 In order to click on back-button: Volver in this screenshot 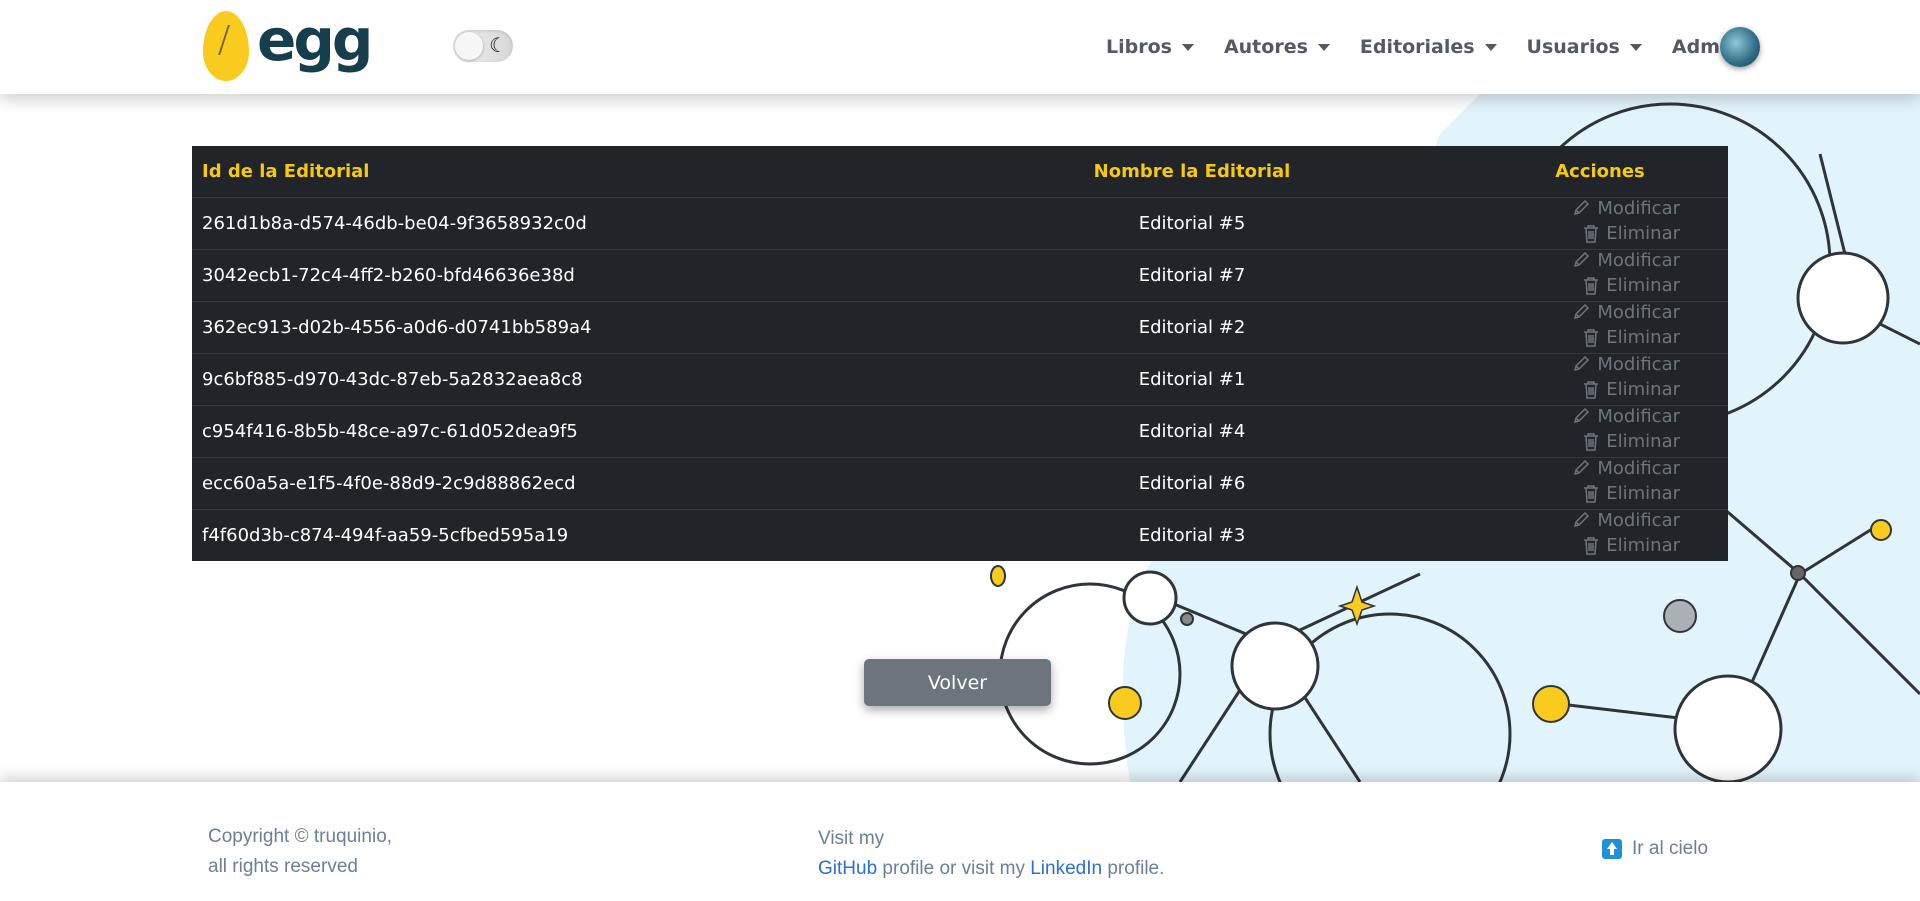, I will do `click(957, 682)`.